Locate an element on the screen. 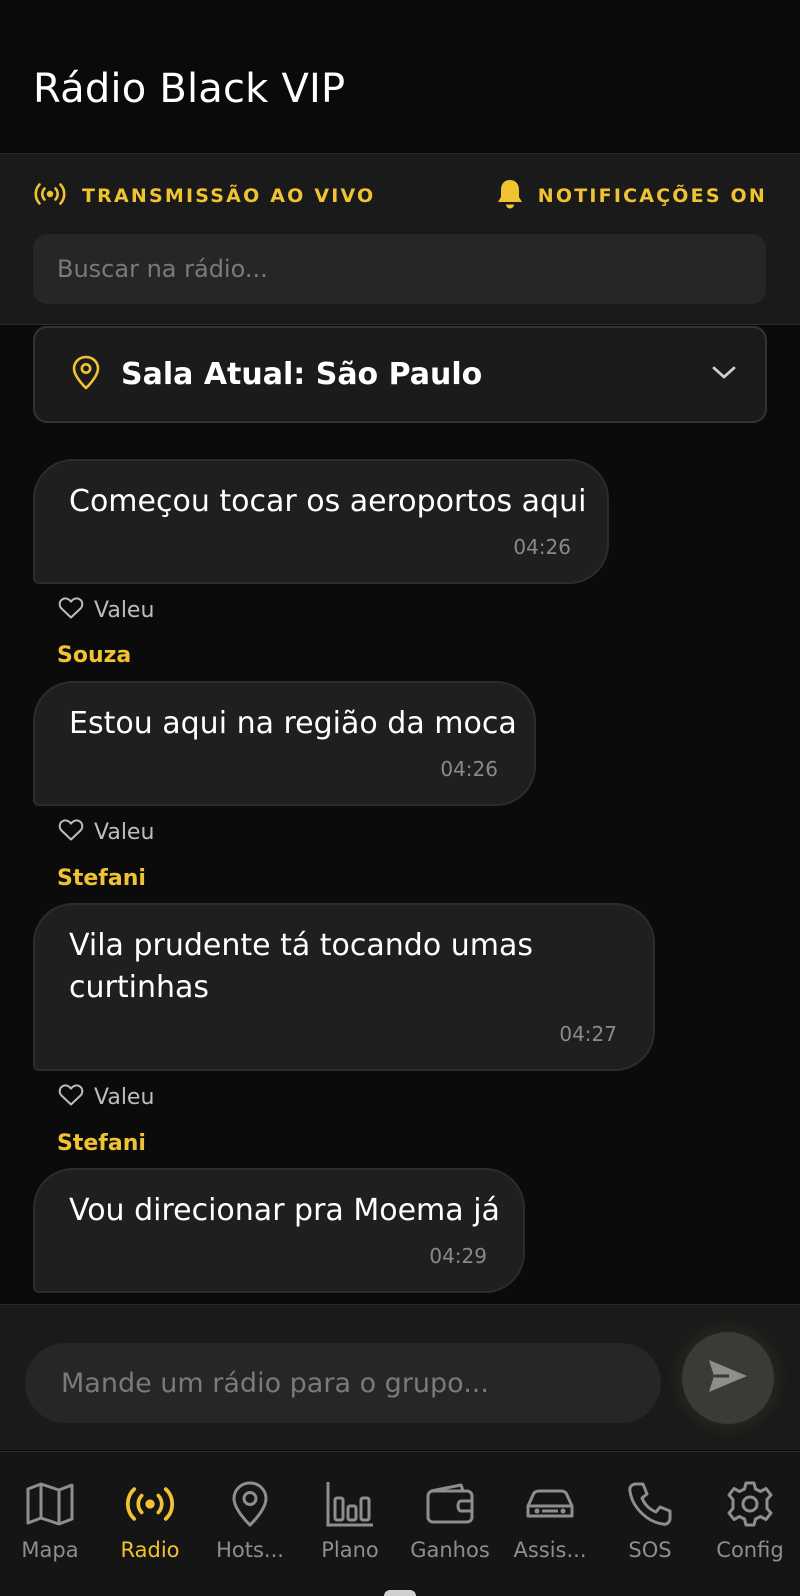 This screenshot has width=800, height=1596. room-label: Sala Atual: São Paulo is located at coordinates (302, 374).